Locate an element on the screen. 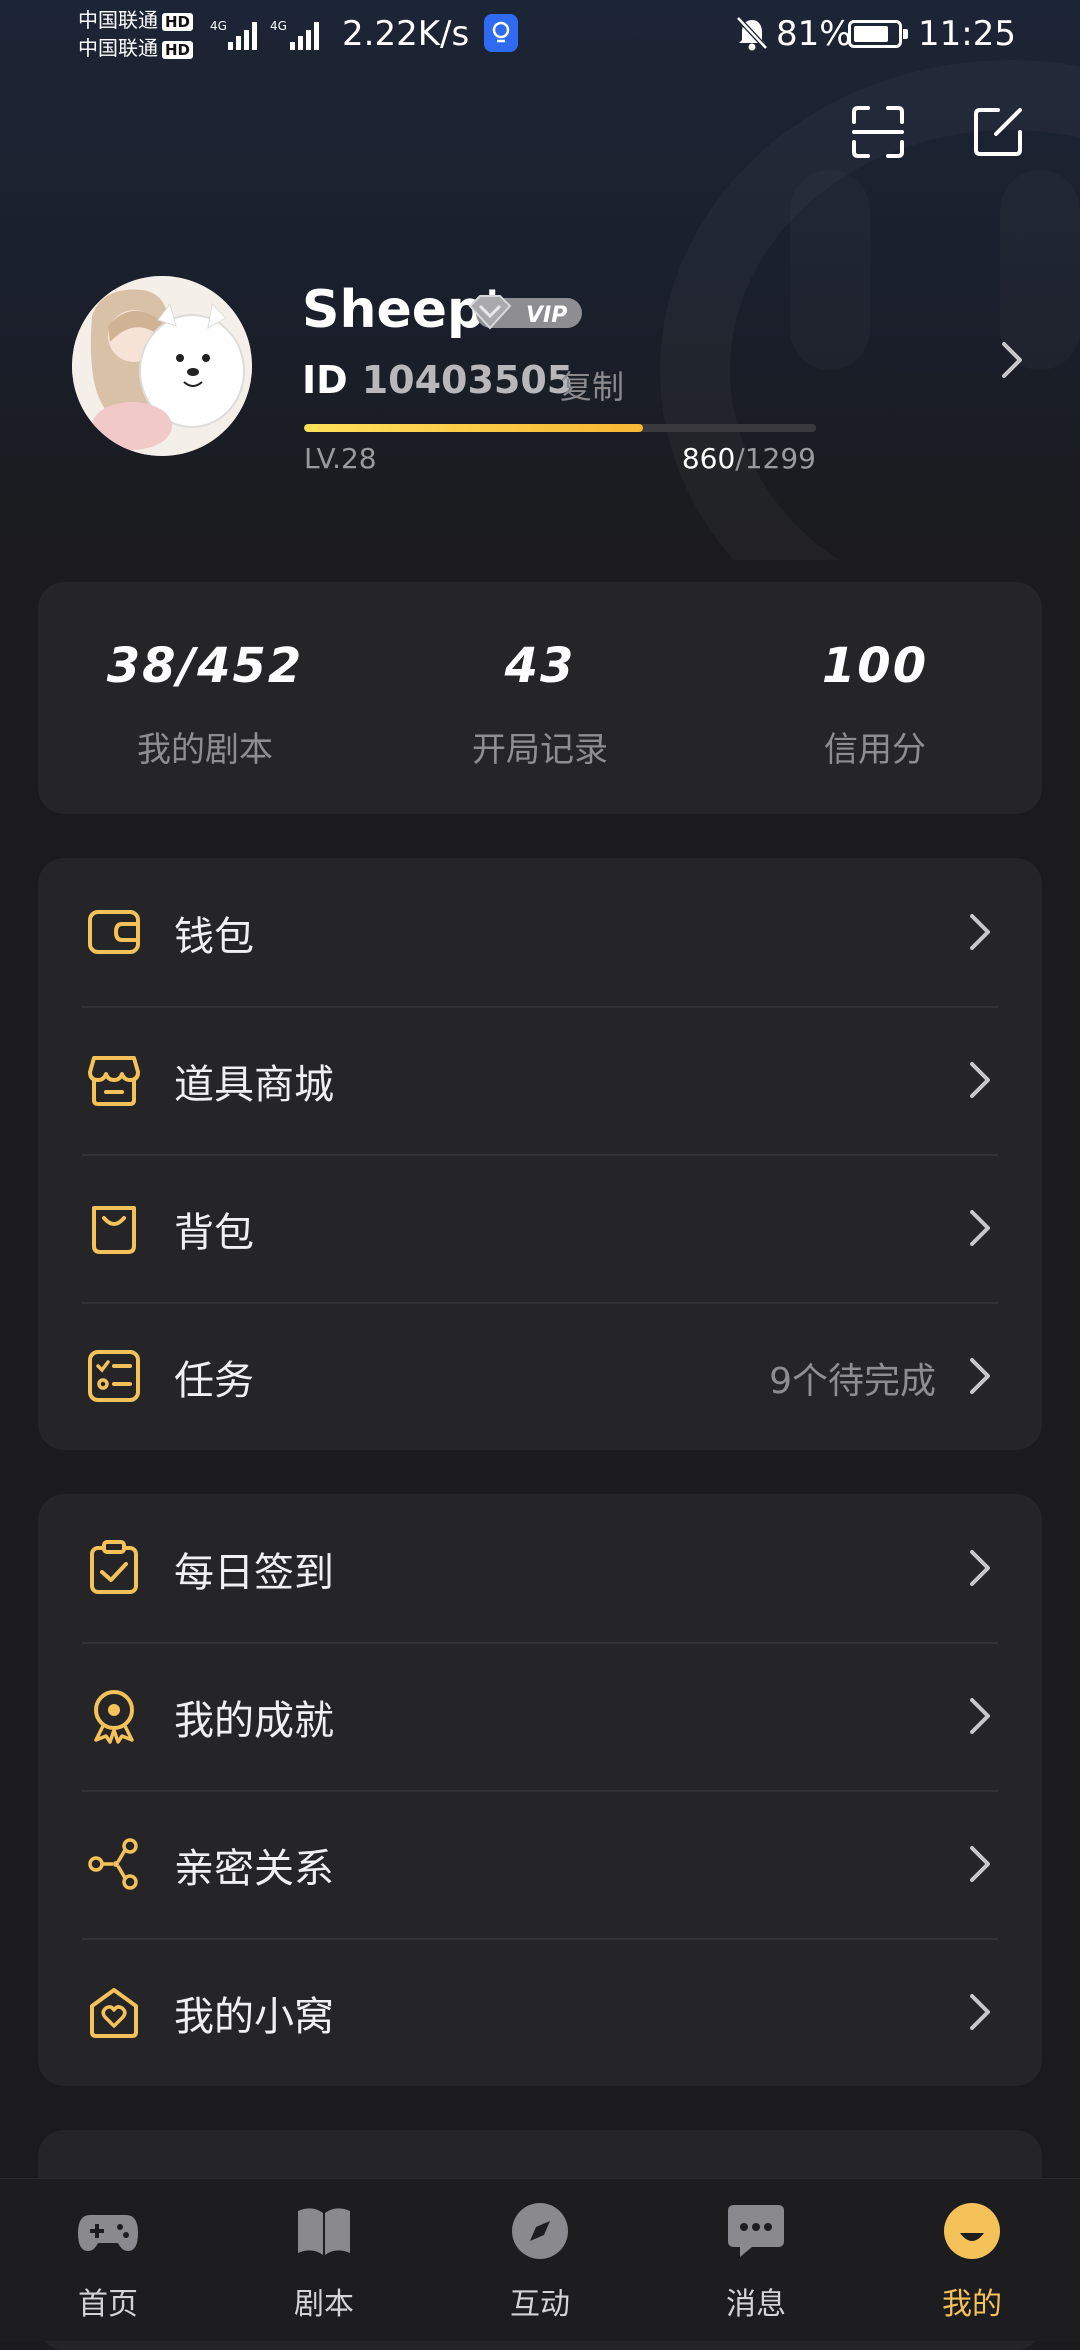 This screenshot has width=1080, height=2350. level-label: LV.28 is located at coordinates (340, 458).